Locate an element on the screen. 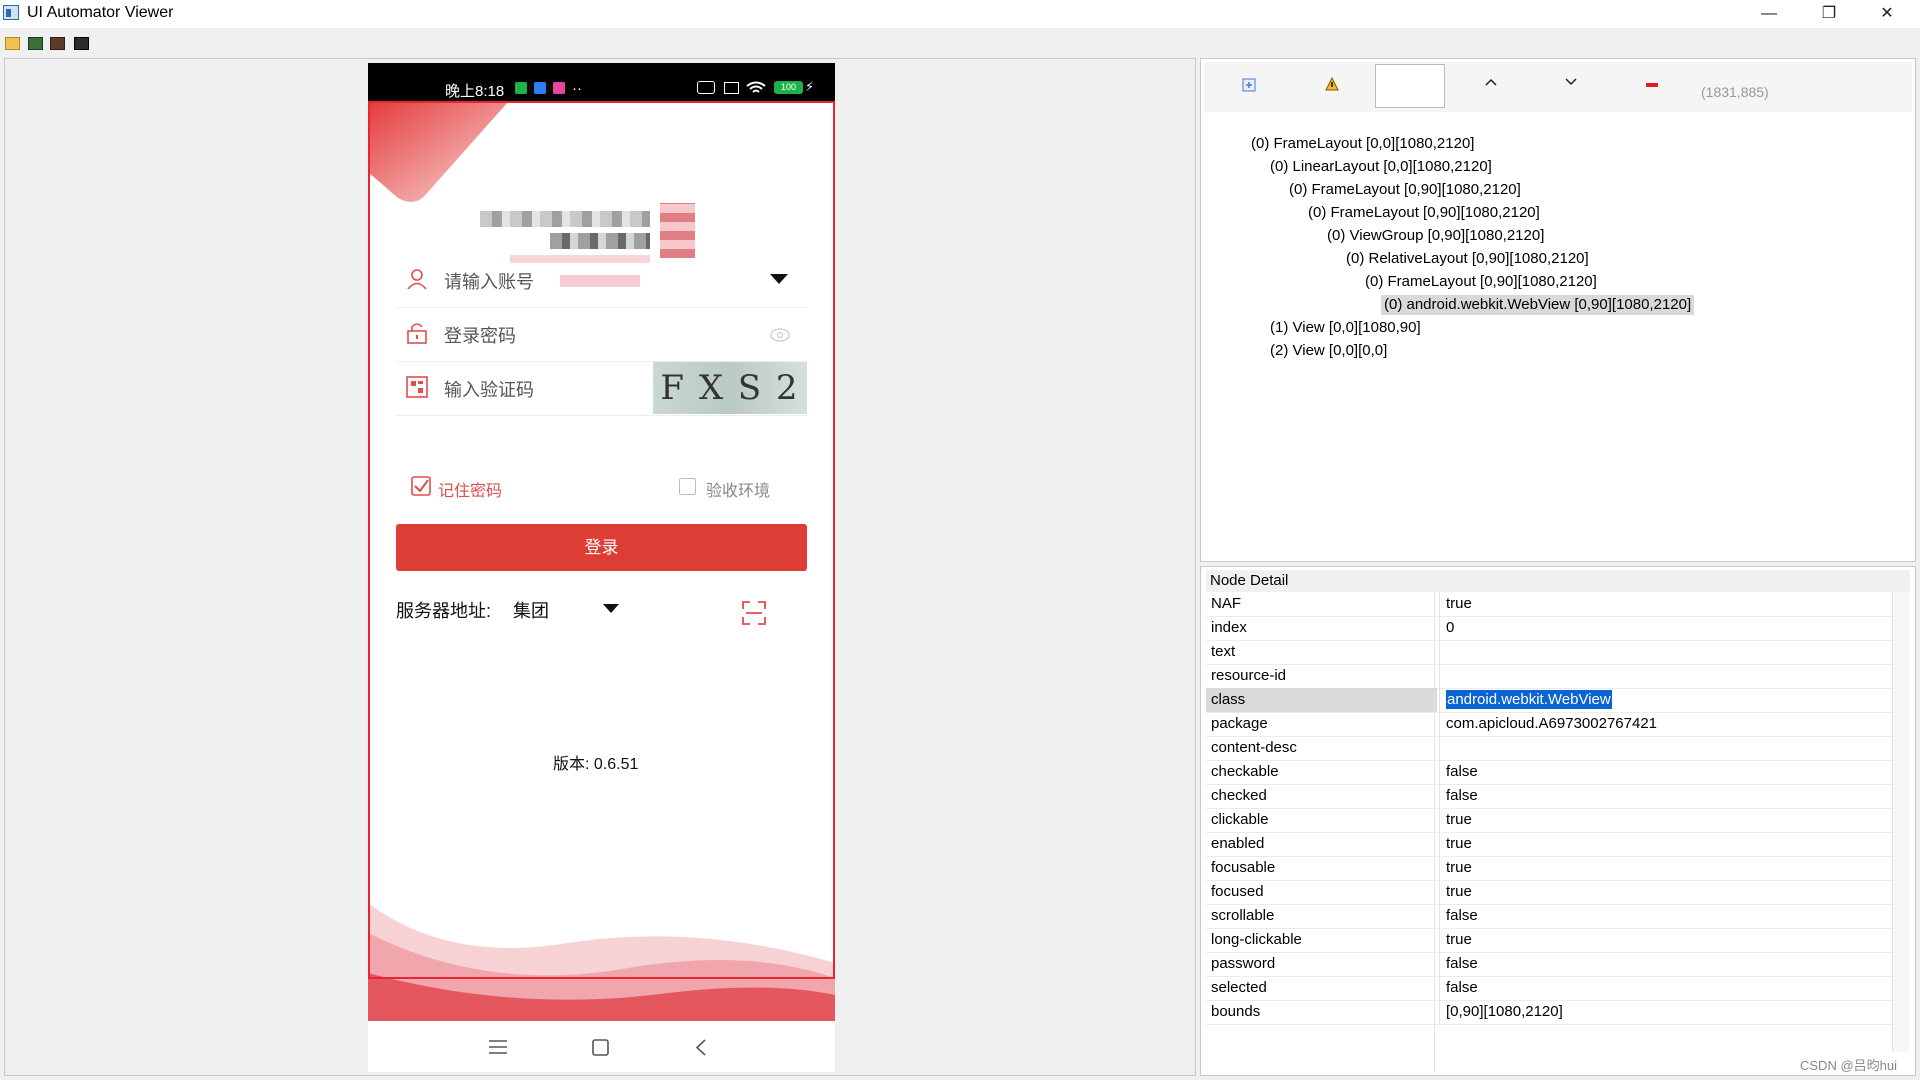 This screenshot has width=1920, height=1080. device-screenshot-icon is located at coordinates (35, 43).